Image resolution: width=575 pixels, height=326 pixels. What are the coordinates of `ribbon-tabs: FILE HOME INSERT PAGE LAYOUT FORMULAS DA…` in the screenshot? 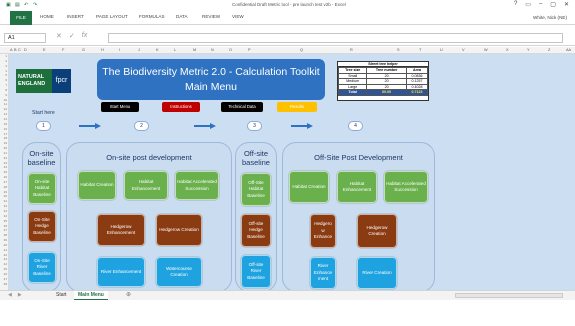 It's located at (287, 18).